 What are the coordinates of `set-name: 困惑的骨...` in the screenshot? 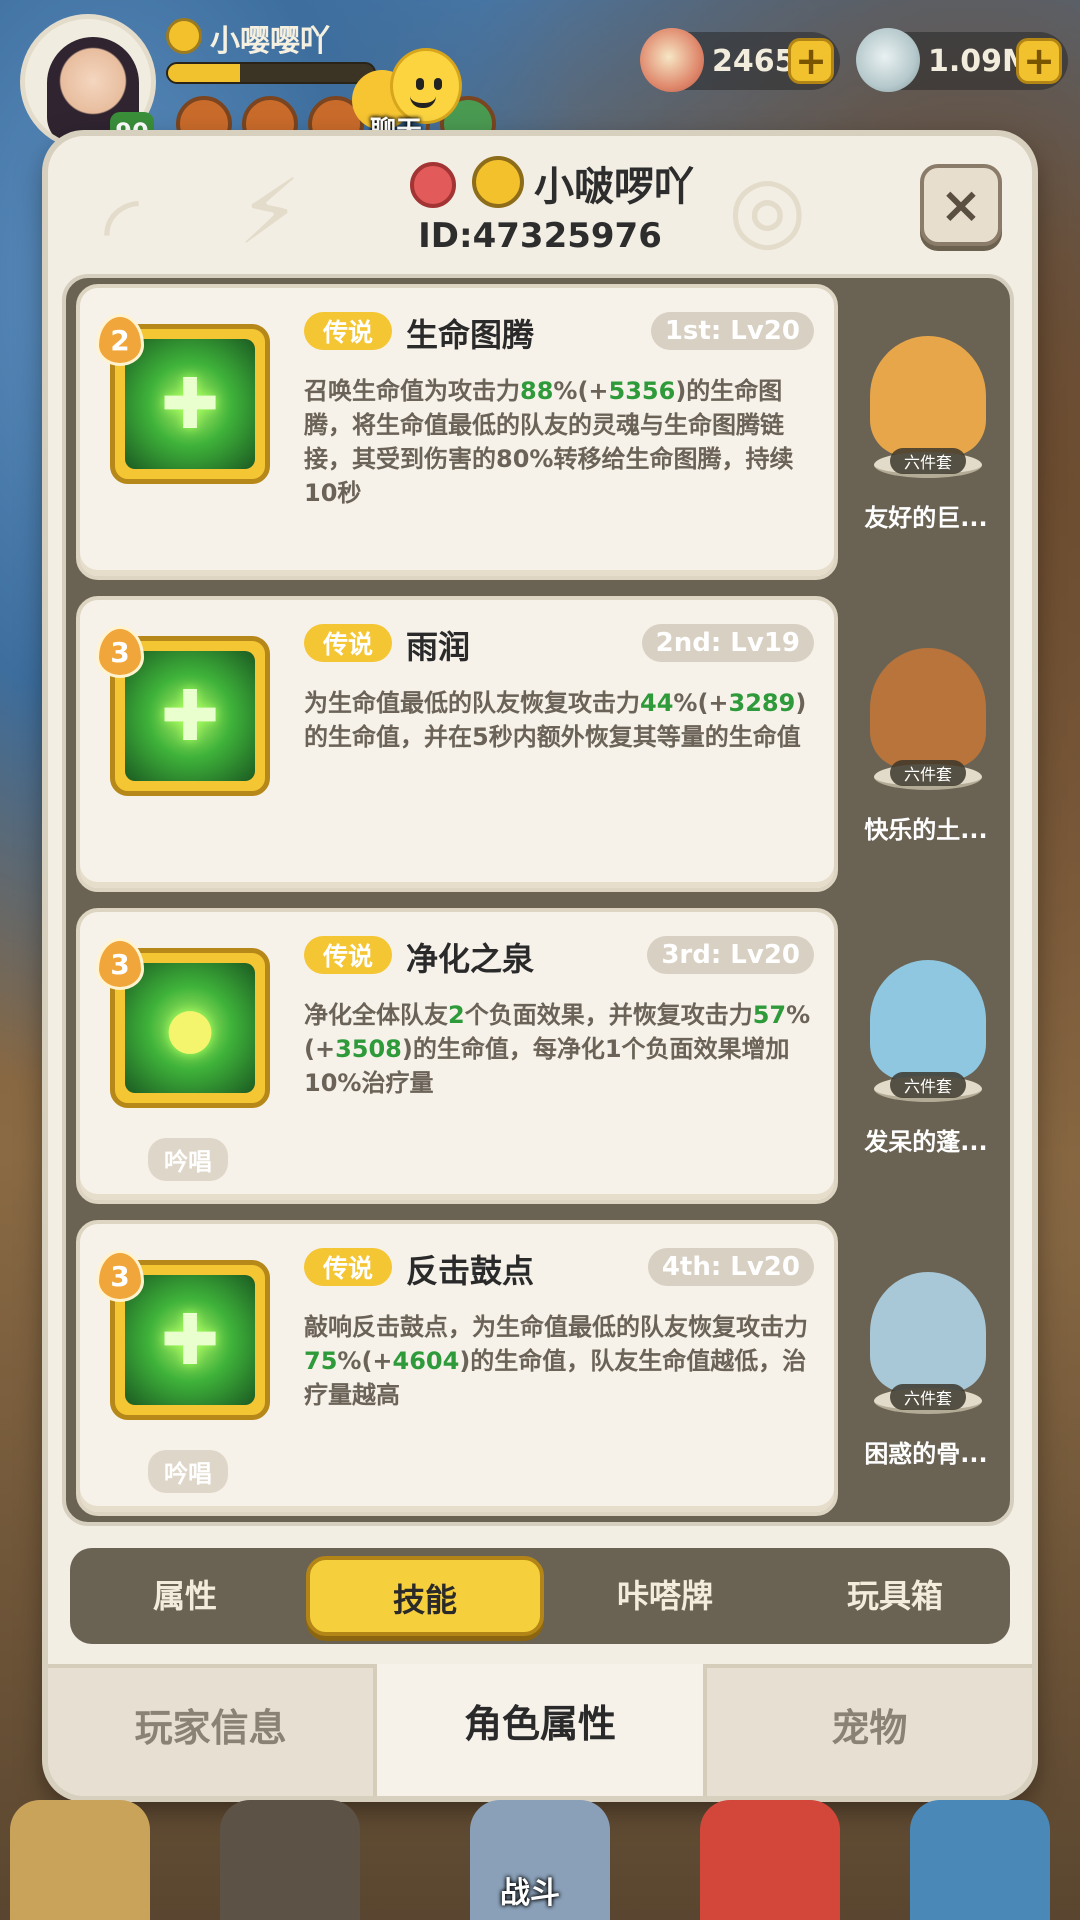 It's located at (926, 1454).